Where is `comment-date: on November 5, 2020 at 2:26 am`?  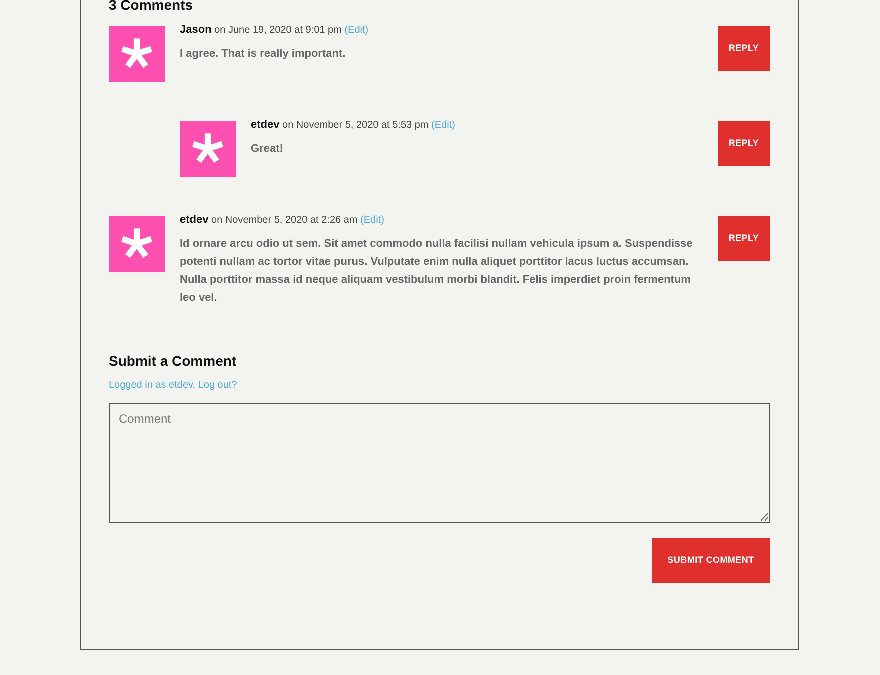 comment-date: on November 5, 2020 at 2:26 am is located at coordinates (285, 220).